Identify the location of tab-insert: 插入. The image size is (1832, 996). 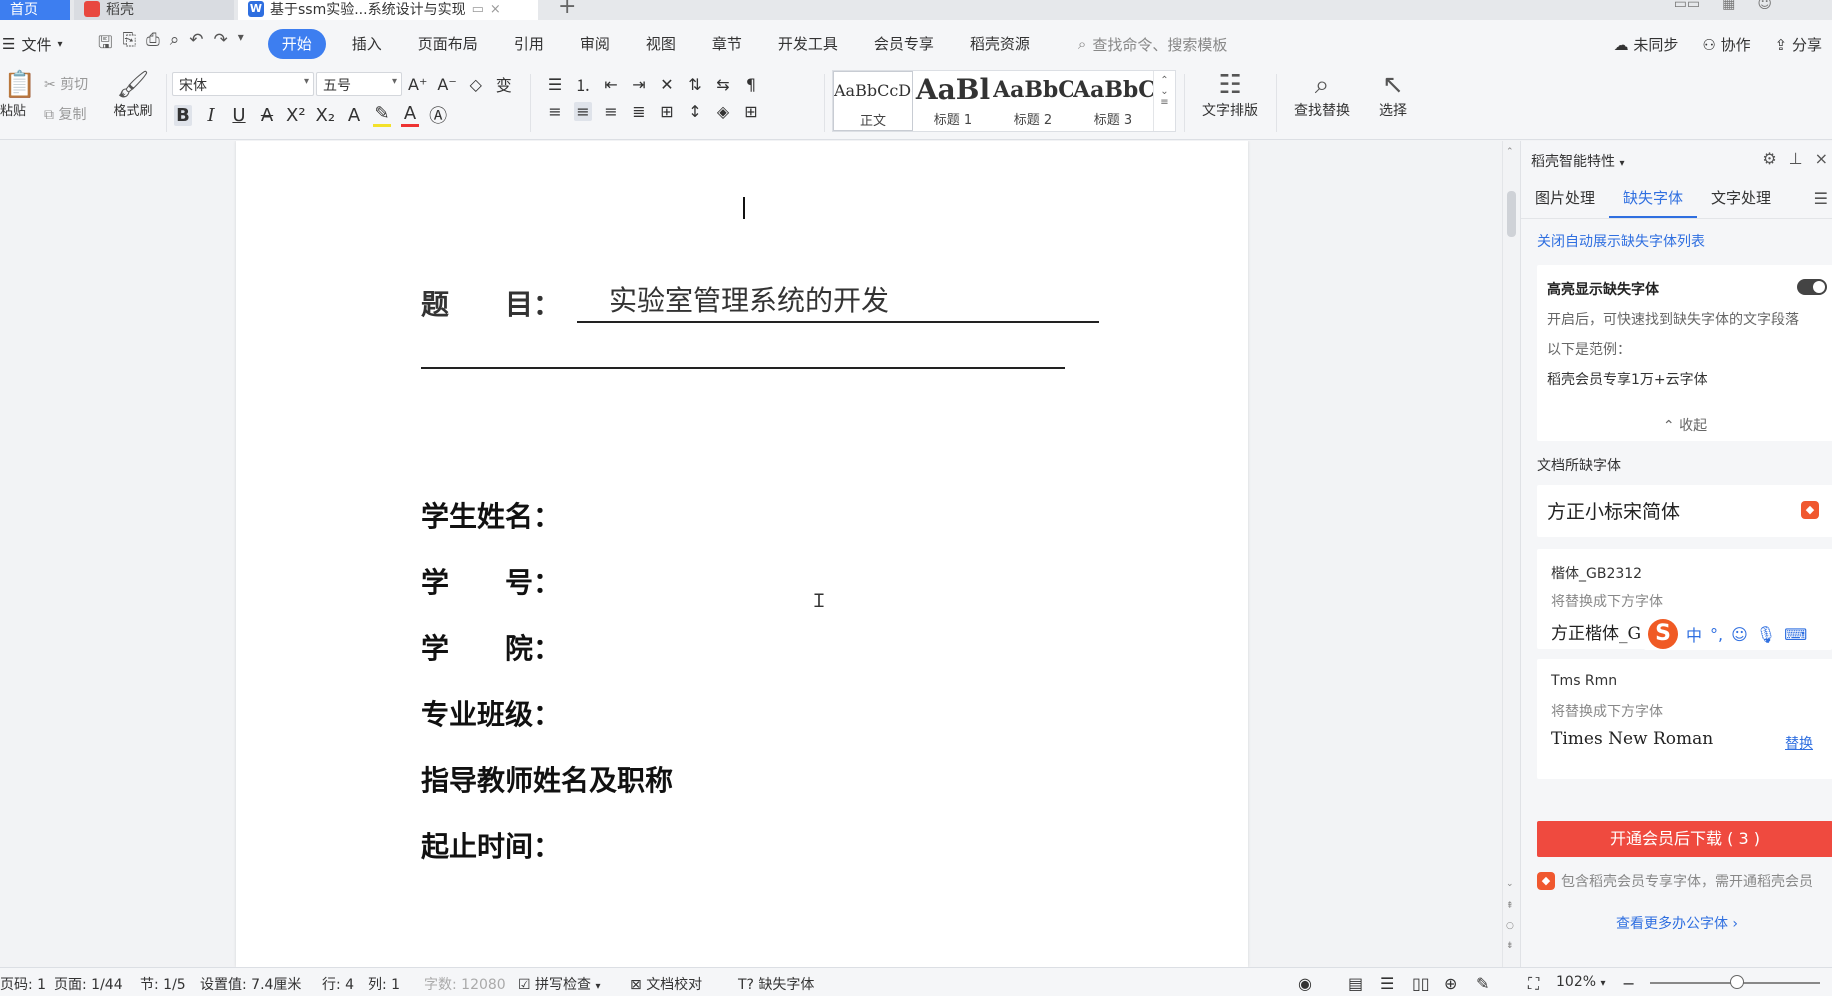
(367, 44).